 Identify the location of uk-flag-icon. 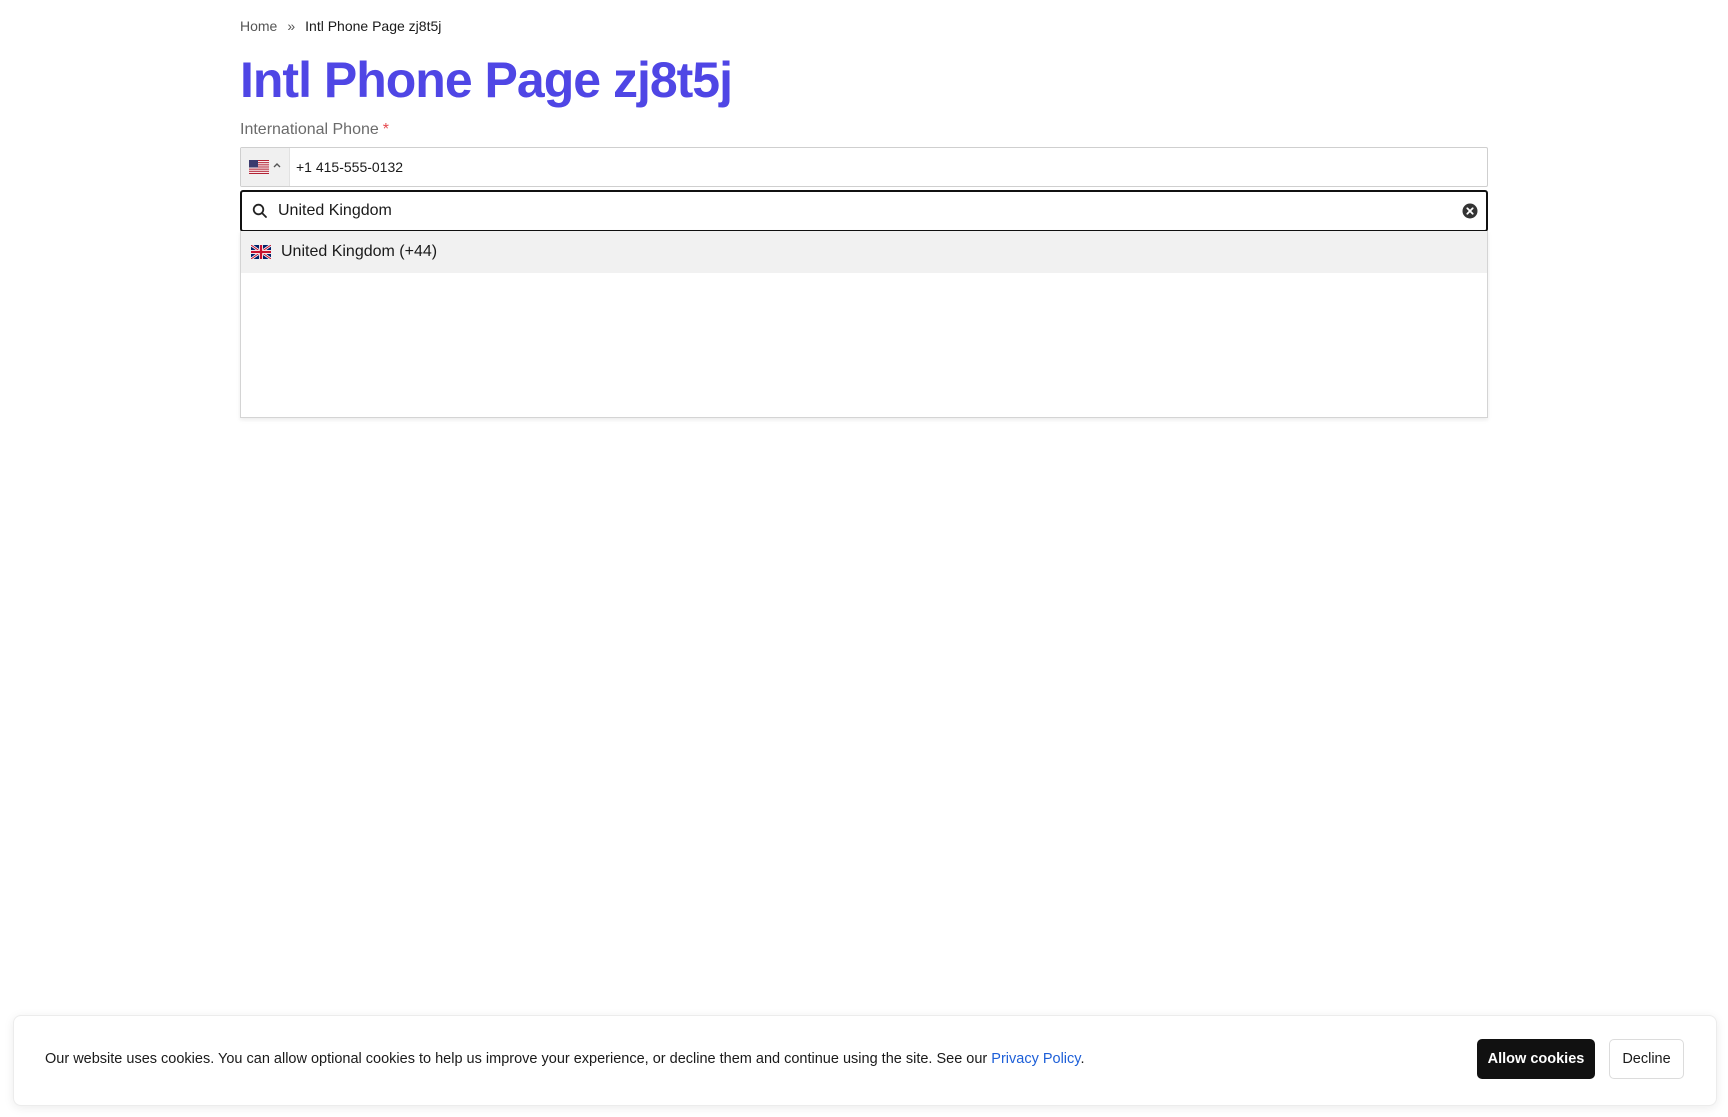
(261, 252).